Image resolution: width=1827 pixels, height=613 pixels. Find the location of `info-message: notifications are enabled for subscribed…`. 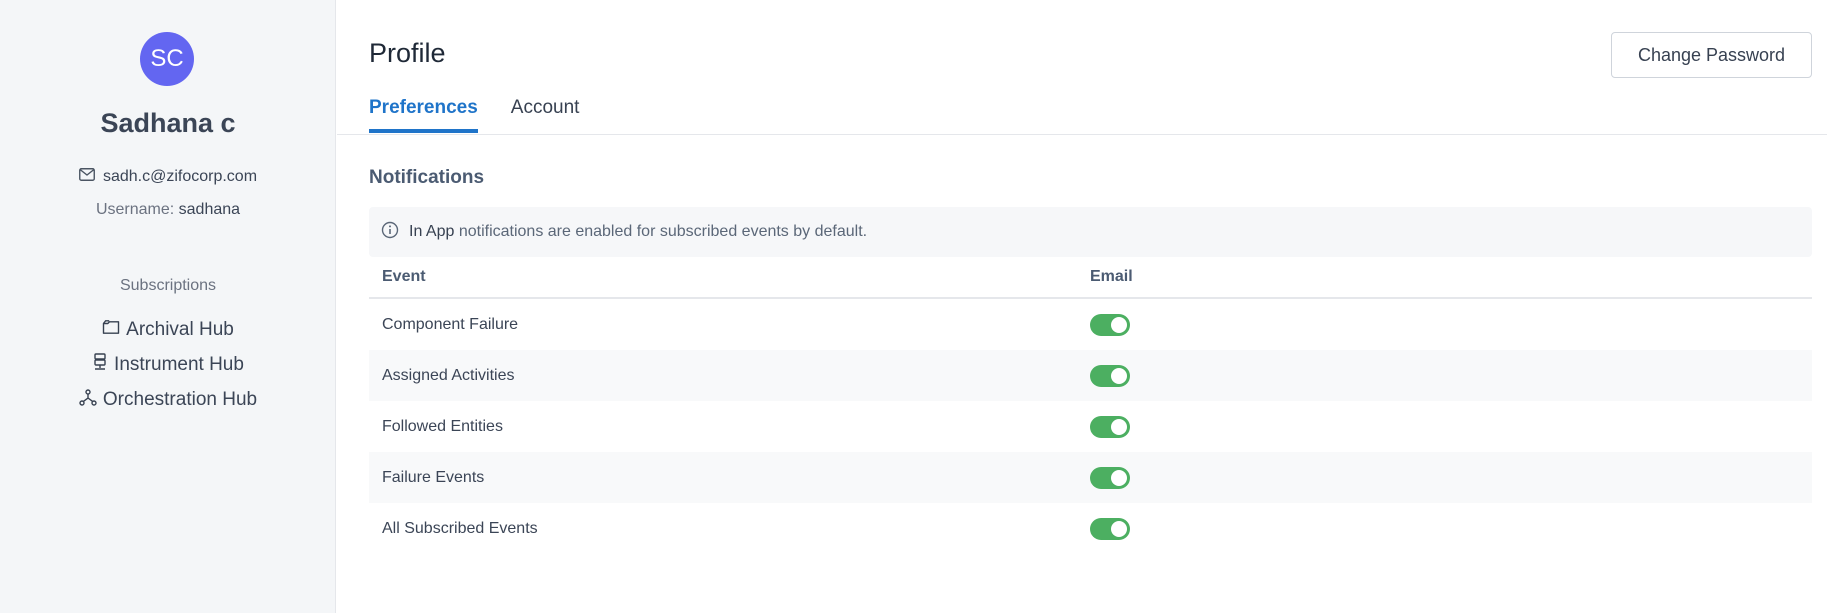

info-message: notifications are enabled for subscribed… is located at coordinates (663, 231).